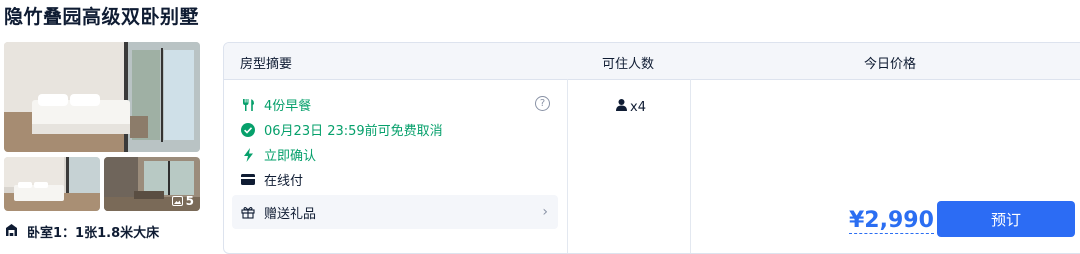 This screenshot has width=1080, height=254. Describe the element at coordinates (628, 64) in the screenshot. I see `header-occupancy: 可住人数` at that location.